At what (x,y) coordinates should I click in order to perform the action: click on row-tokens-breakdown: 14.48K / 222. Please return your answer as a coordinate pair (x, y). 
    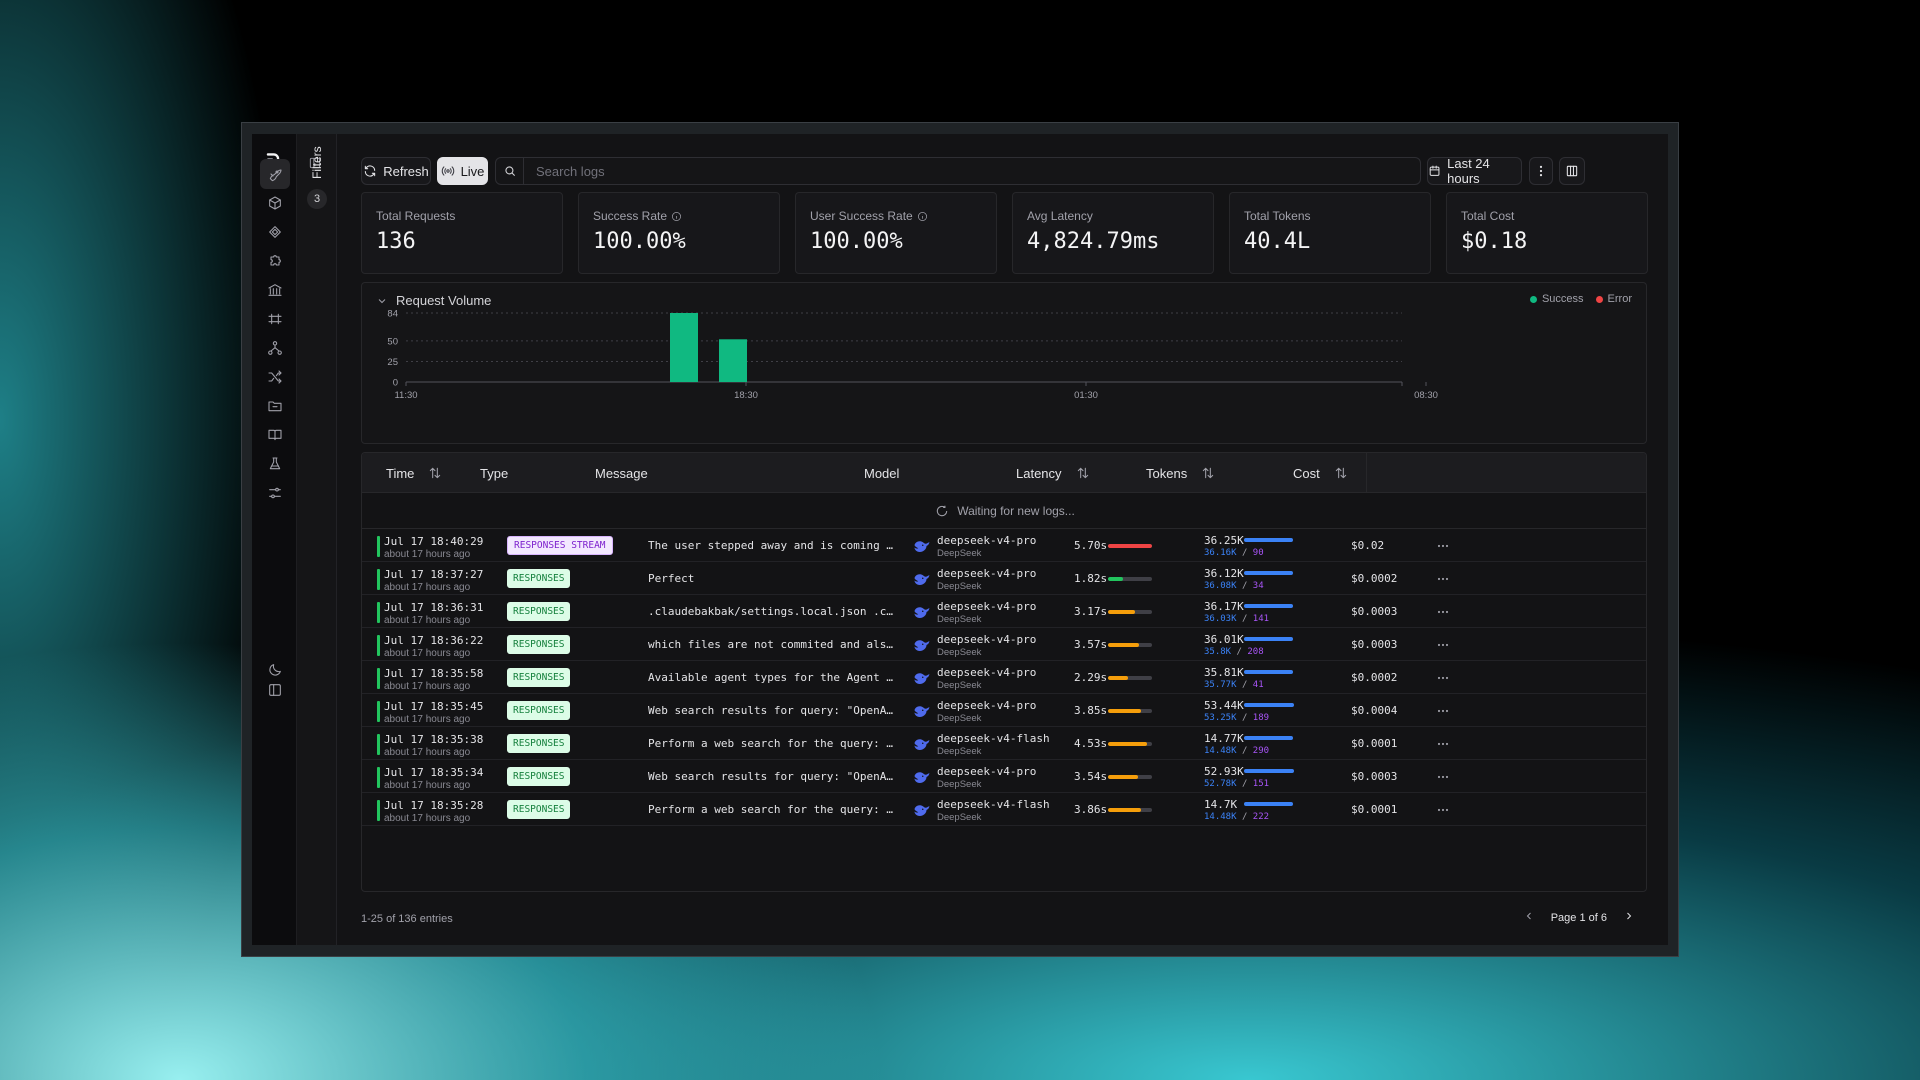
    Looking at the image, I should click on (1237, 817).